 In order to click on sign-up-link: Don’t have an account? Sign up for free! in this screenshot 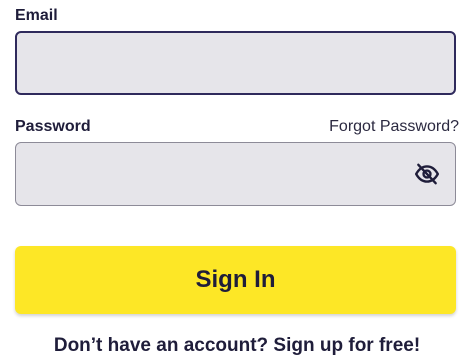, I will do `click(237, 344)`.